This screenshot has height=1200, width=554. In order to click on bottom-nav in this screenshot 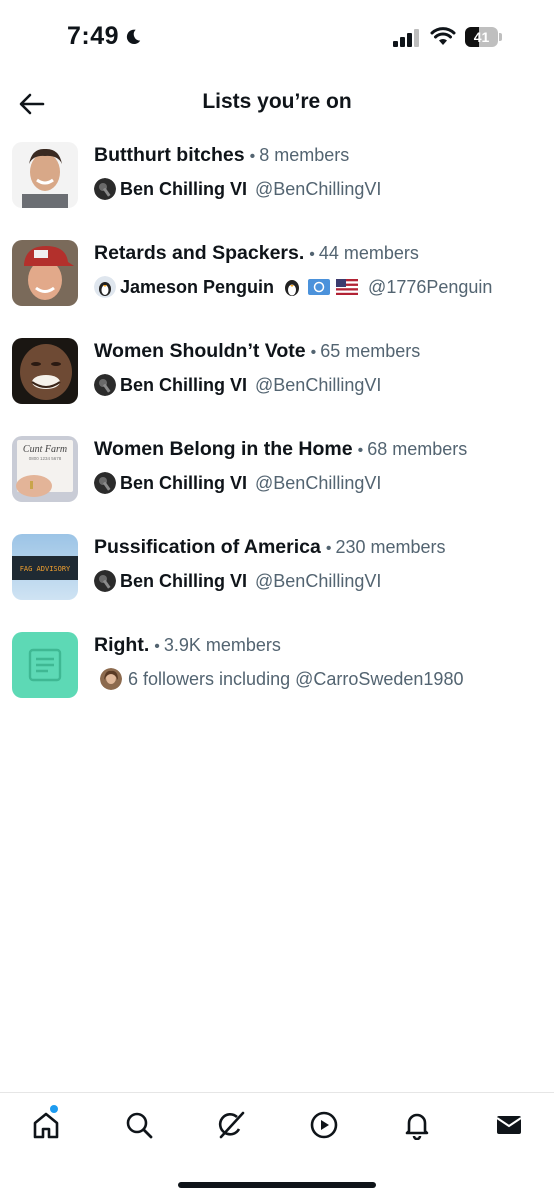, I will do `click(277, 1124)`.